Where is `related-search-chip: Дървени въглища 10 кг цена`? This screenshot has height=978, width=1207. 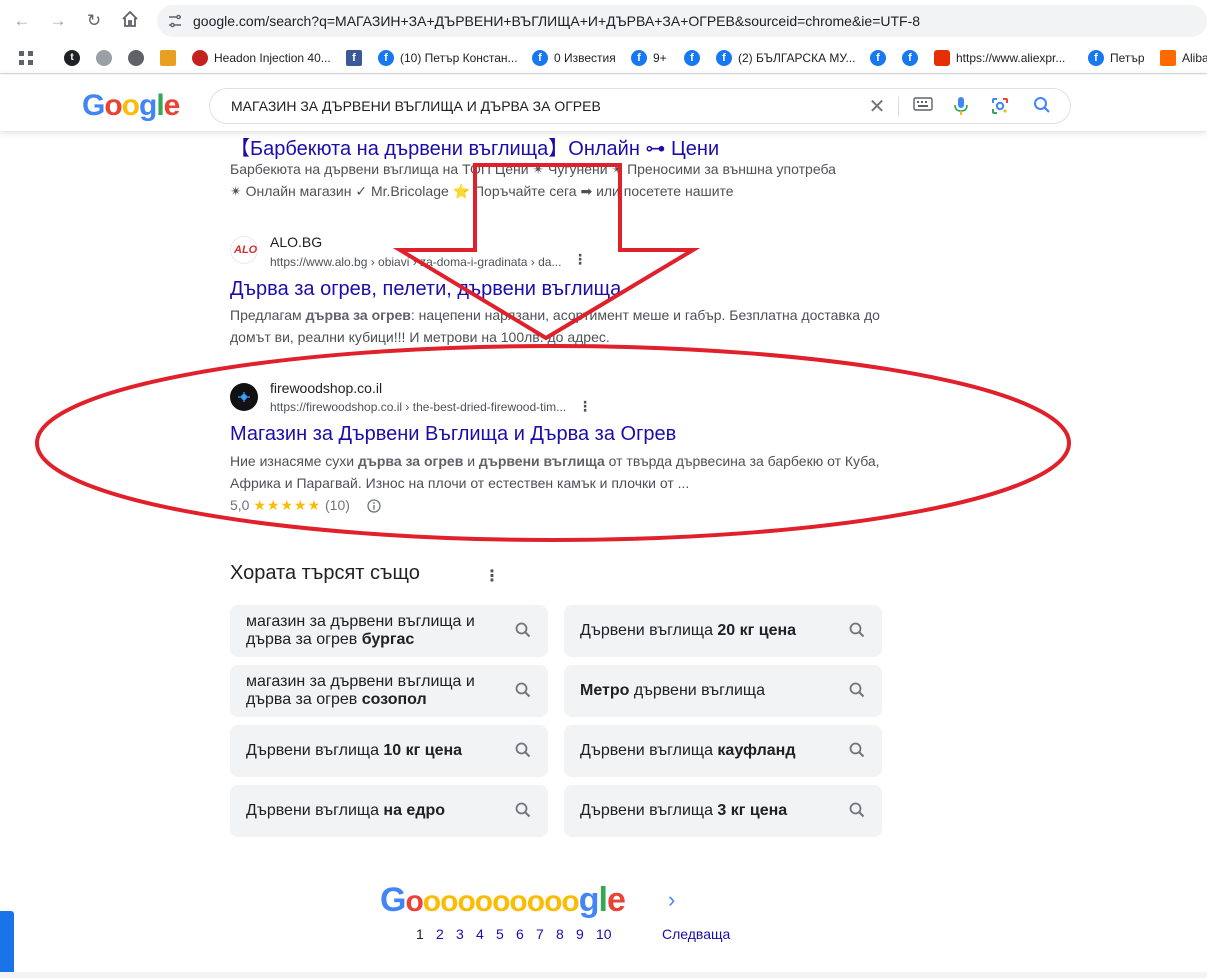 related-search-chip: Дървени въглища 10 кг цена is located at coordinates (389, 751).